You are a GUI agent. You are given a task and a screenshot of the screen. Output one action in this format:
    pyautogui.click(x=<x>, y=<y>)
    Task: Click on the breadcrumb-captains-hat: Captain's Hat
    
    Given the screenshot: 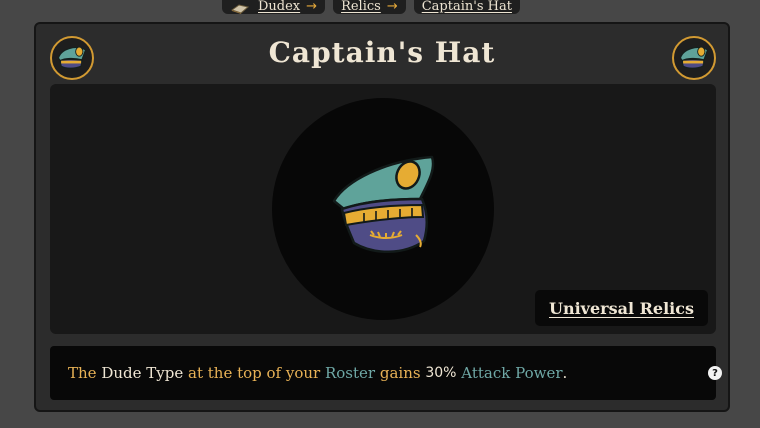 What is the action you would take?
    pyautogui.click(x=466, y=7)
    